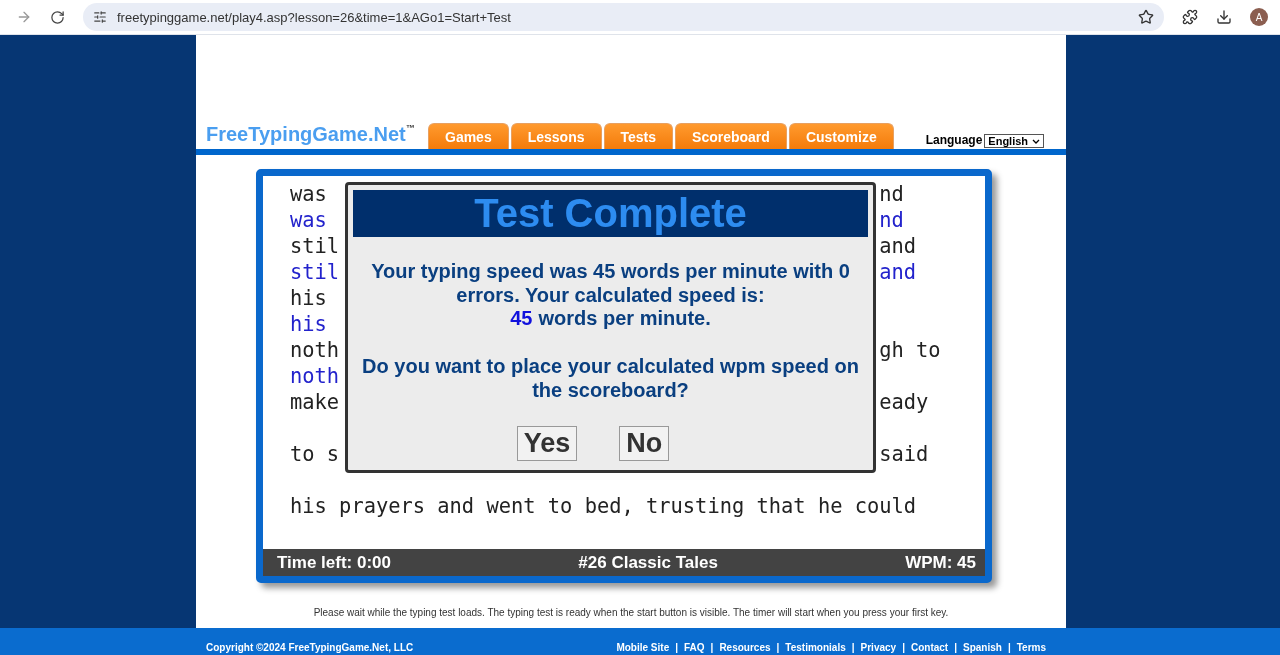 Image resolution: width=1280 pixels, height=655 pixels. I want to click on footer-link: Terms, so click(1031, 647).